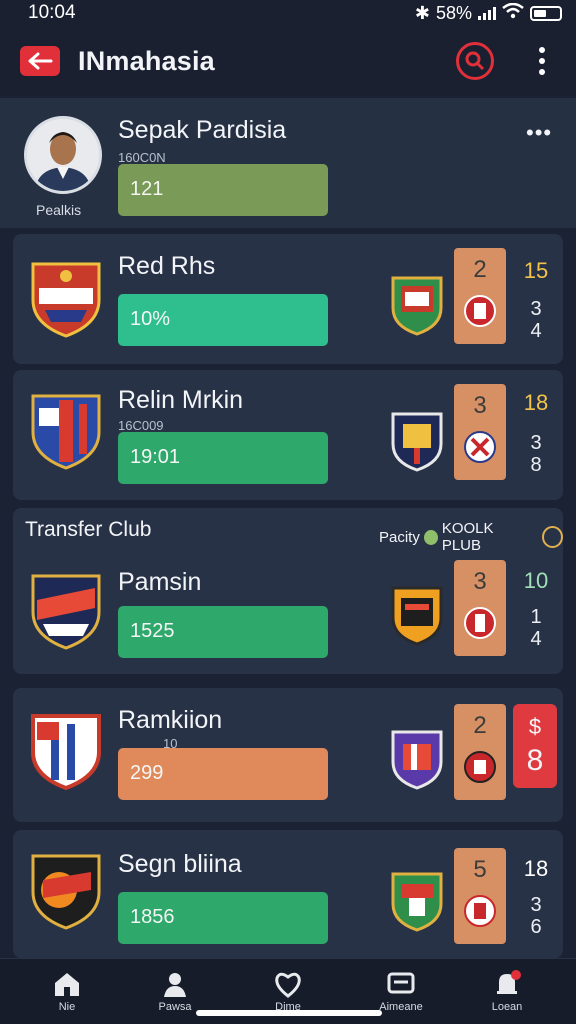  I want to click on status-bar: 10:04 ✱ 58%, so click(288, 13).